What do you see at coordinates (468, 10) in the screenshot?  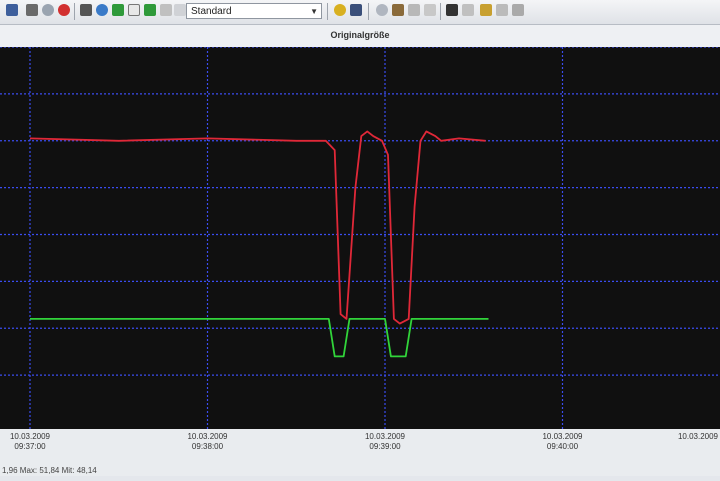 I see `select-icon` at bounding box center [468, 10].